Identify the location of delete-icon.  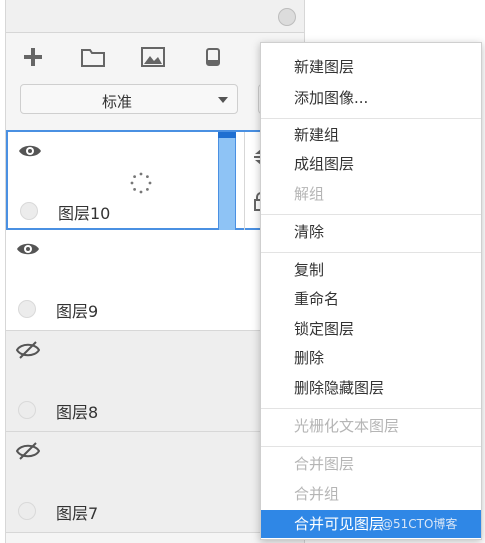
(213, 57).